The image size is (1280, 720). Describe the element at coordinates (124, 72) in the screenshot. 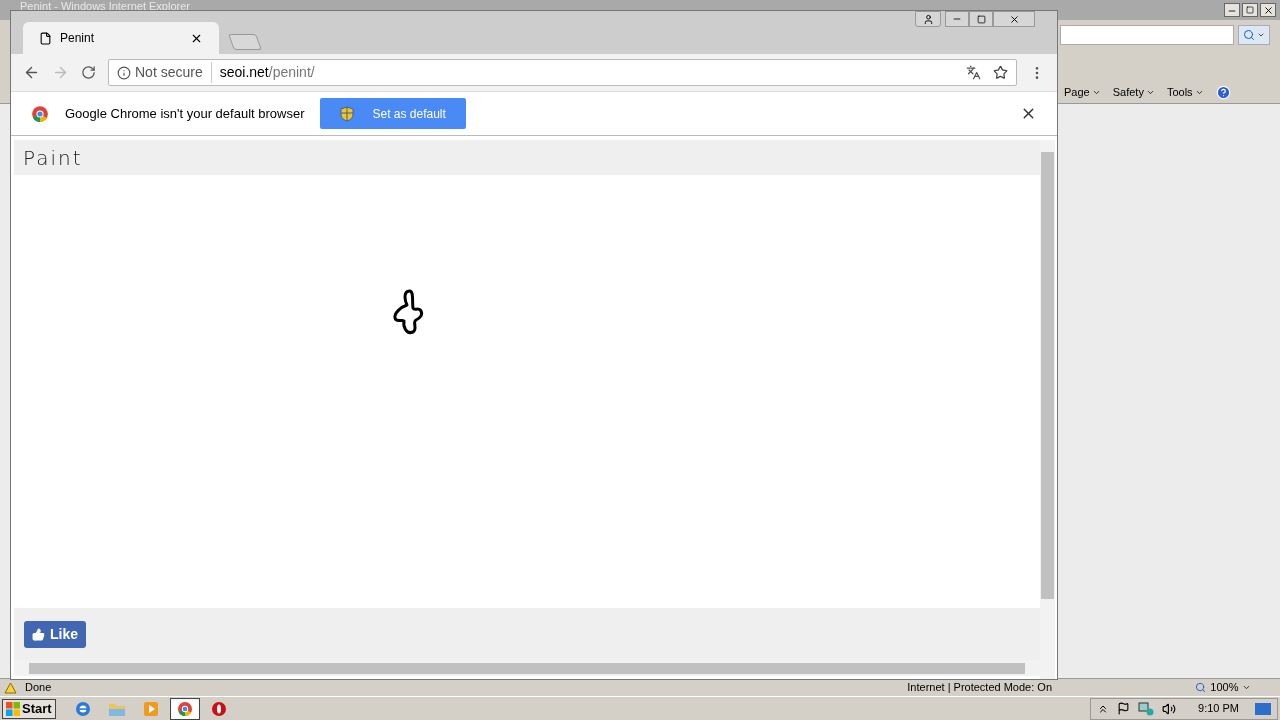

I see `info-icon` at that location.